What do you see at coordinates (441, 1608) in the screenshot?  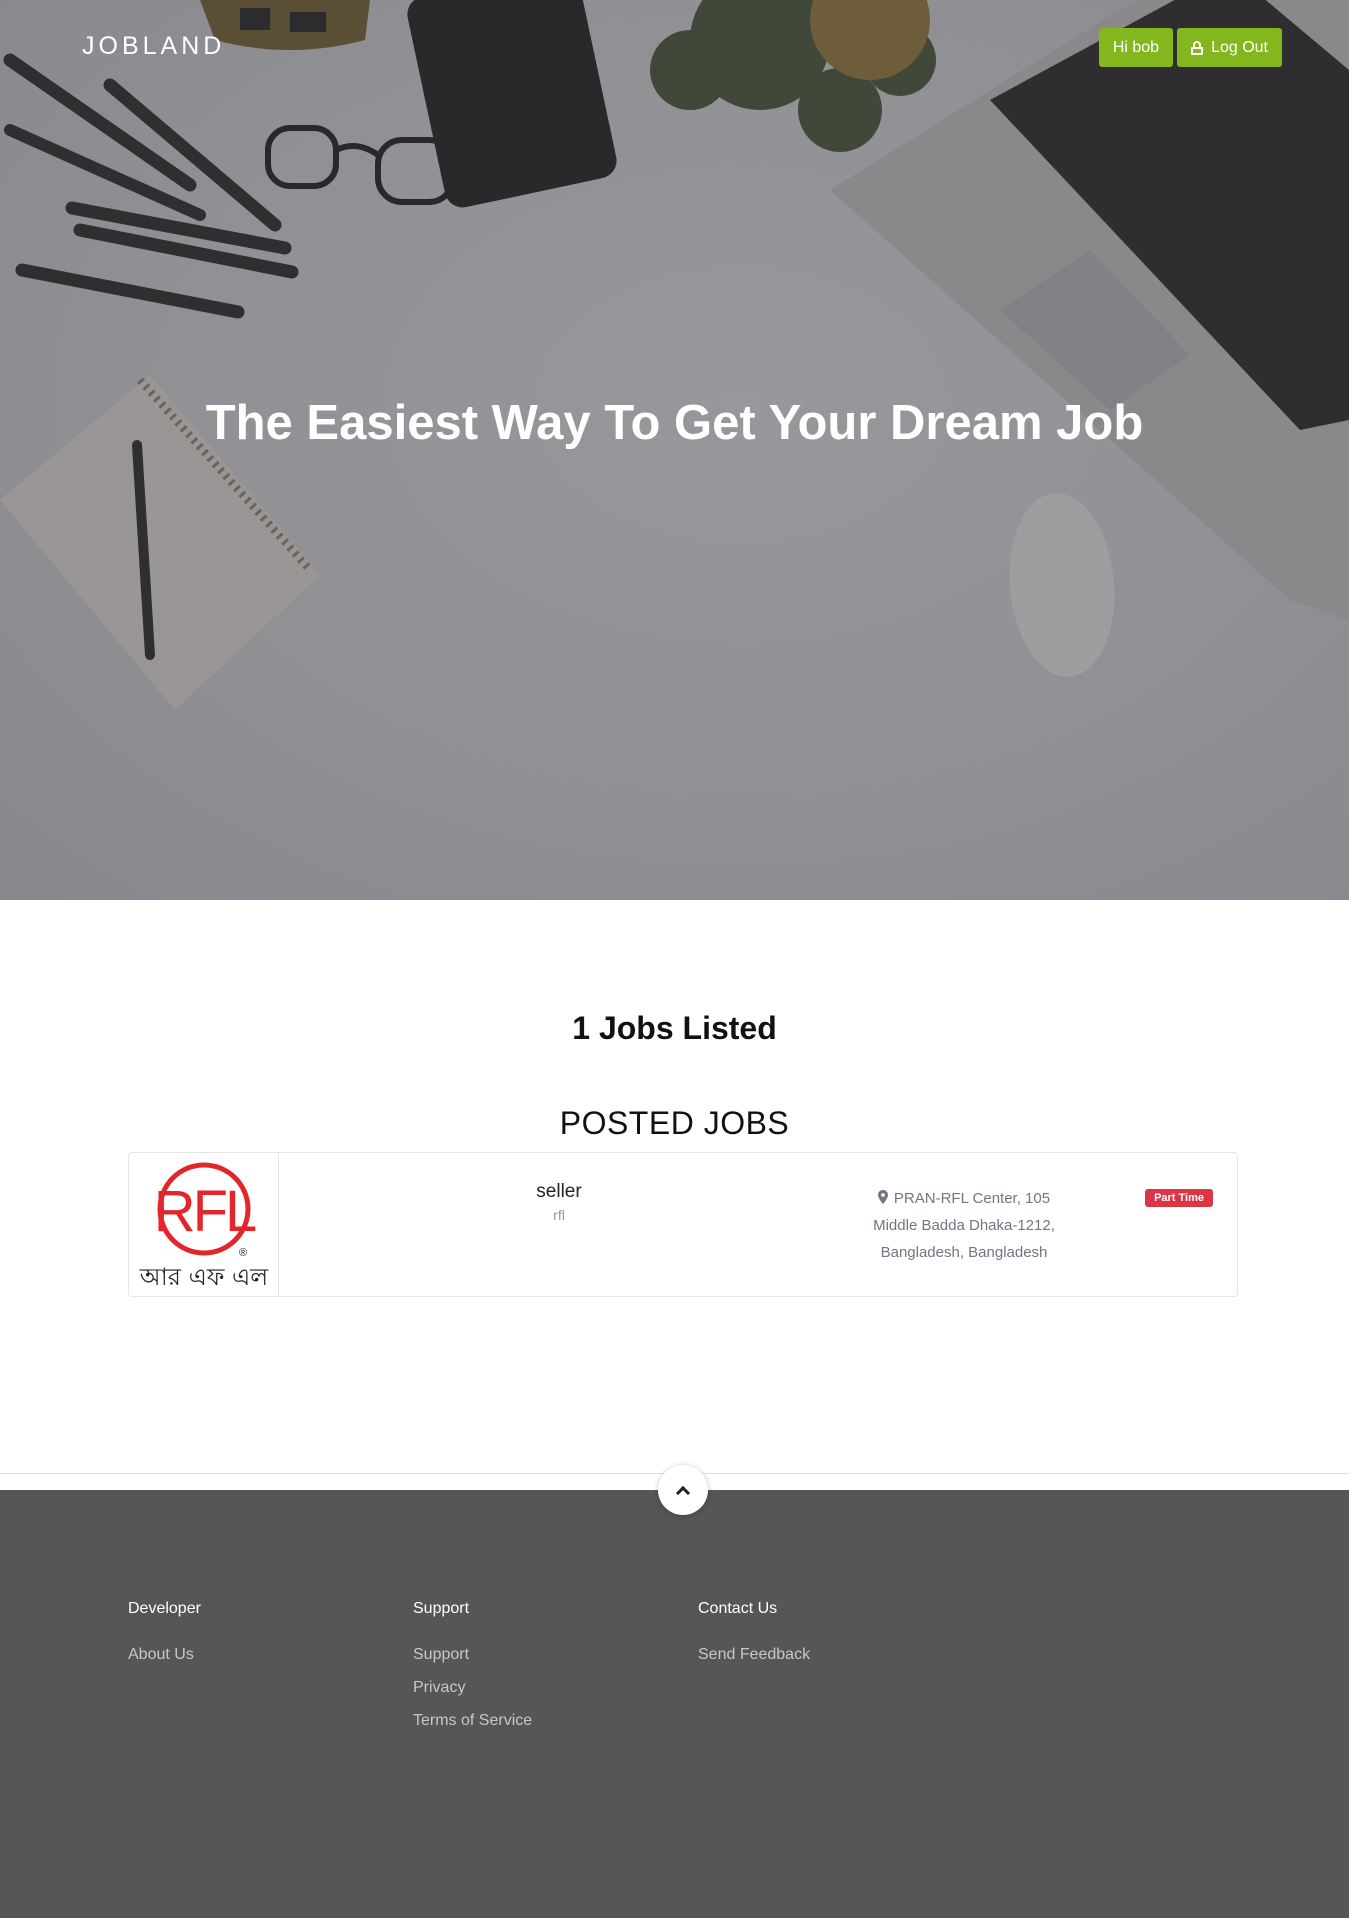 I see `footer-heading-support: Support` at bounding box center [441, 1608].